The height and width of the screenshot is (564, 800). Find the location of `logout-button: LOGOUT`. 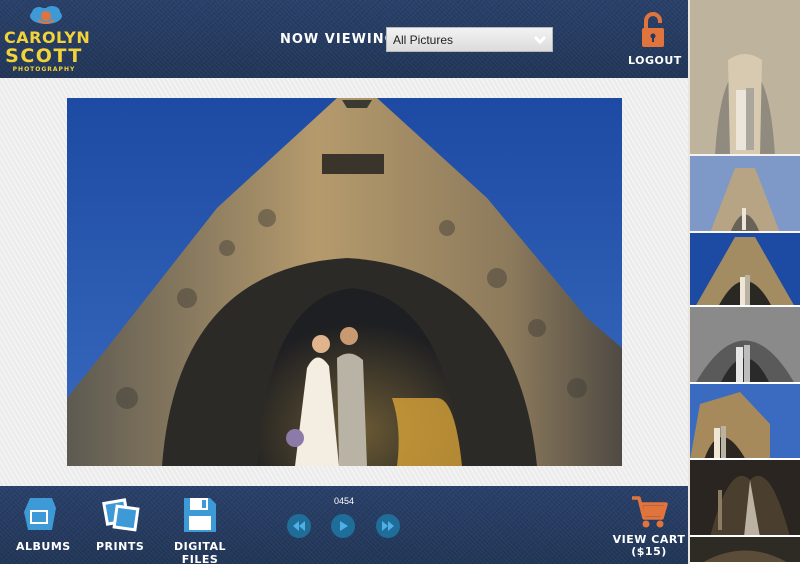

logout-button: LOGOUT is located at coordinates (655, 41).